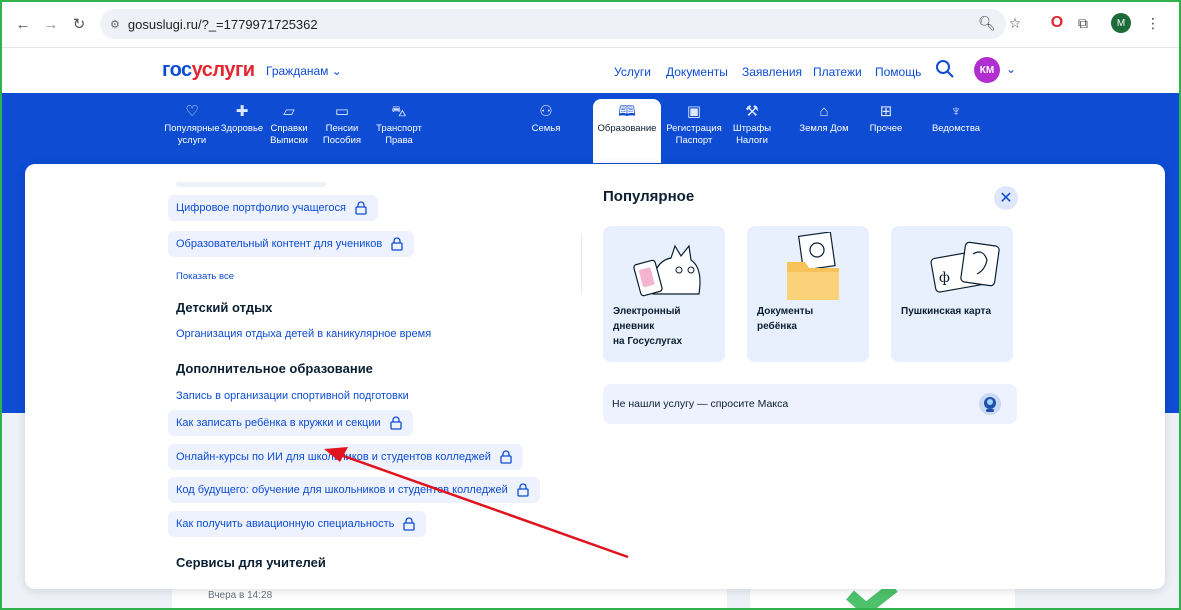  What do you see at coordinates (945, 69) in the screenshot?
I see `search-icon` at bounding box center [945, 69].